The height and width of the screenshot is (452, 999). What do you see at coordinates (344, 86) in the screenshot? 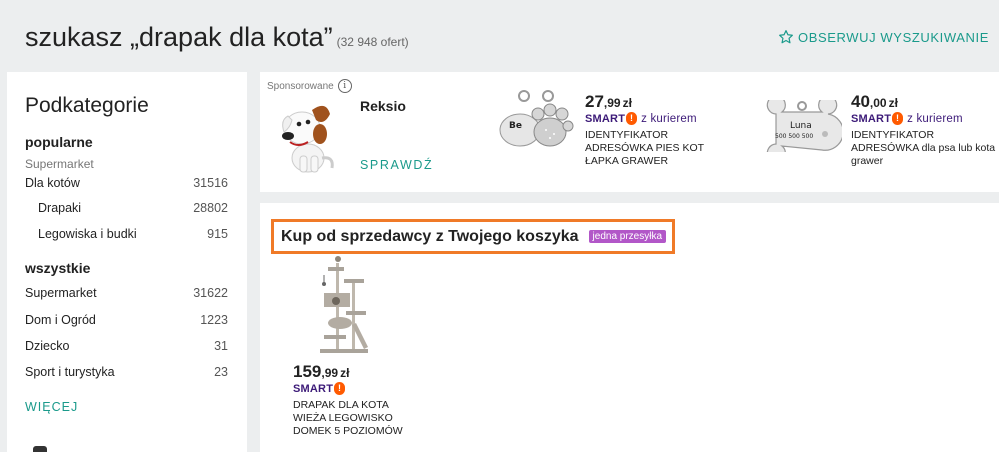
I see `info-icon: i` at bounding box center [344, 86].